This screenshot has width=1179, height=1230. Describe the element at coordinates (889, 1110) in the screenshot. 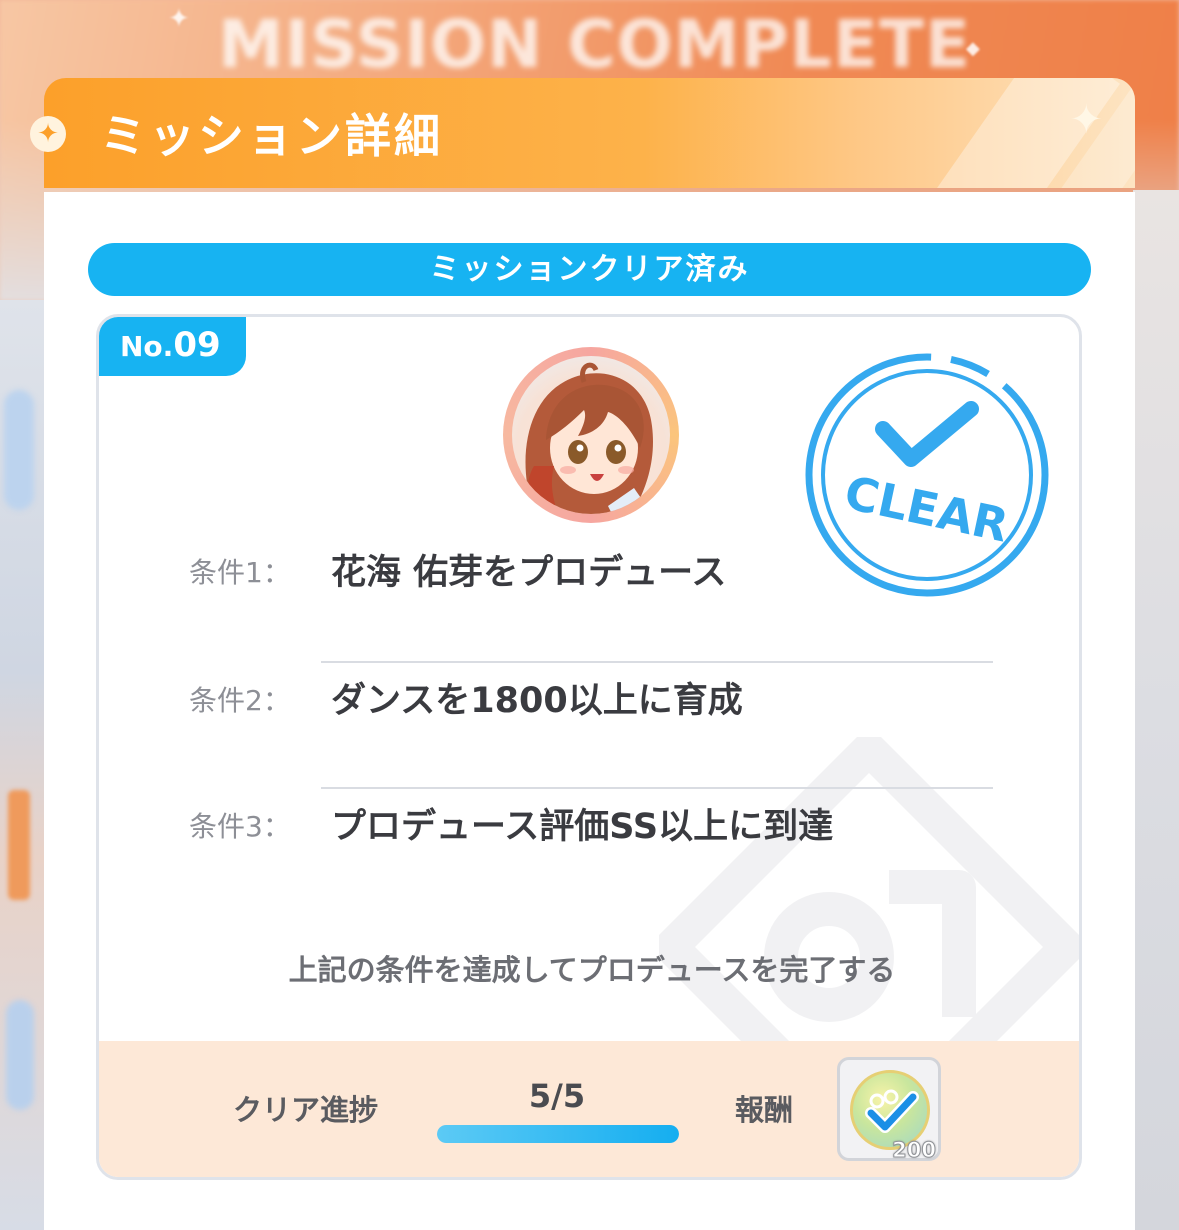

I see `reward-item: 200` at that location.